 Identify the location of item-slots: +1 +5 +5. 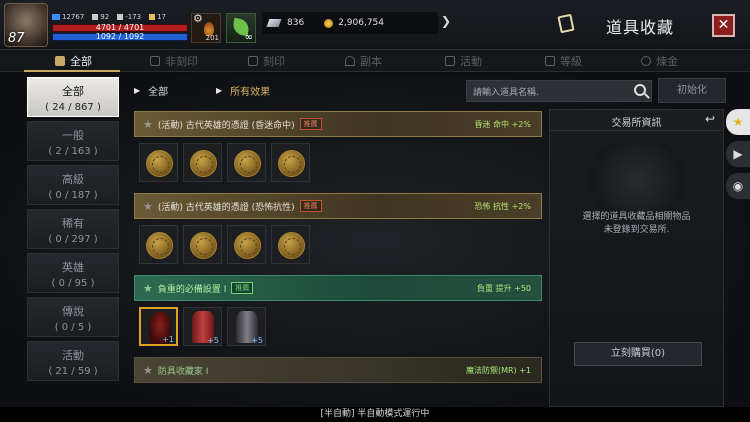
(338, 325).